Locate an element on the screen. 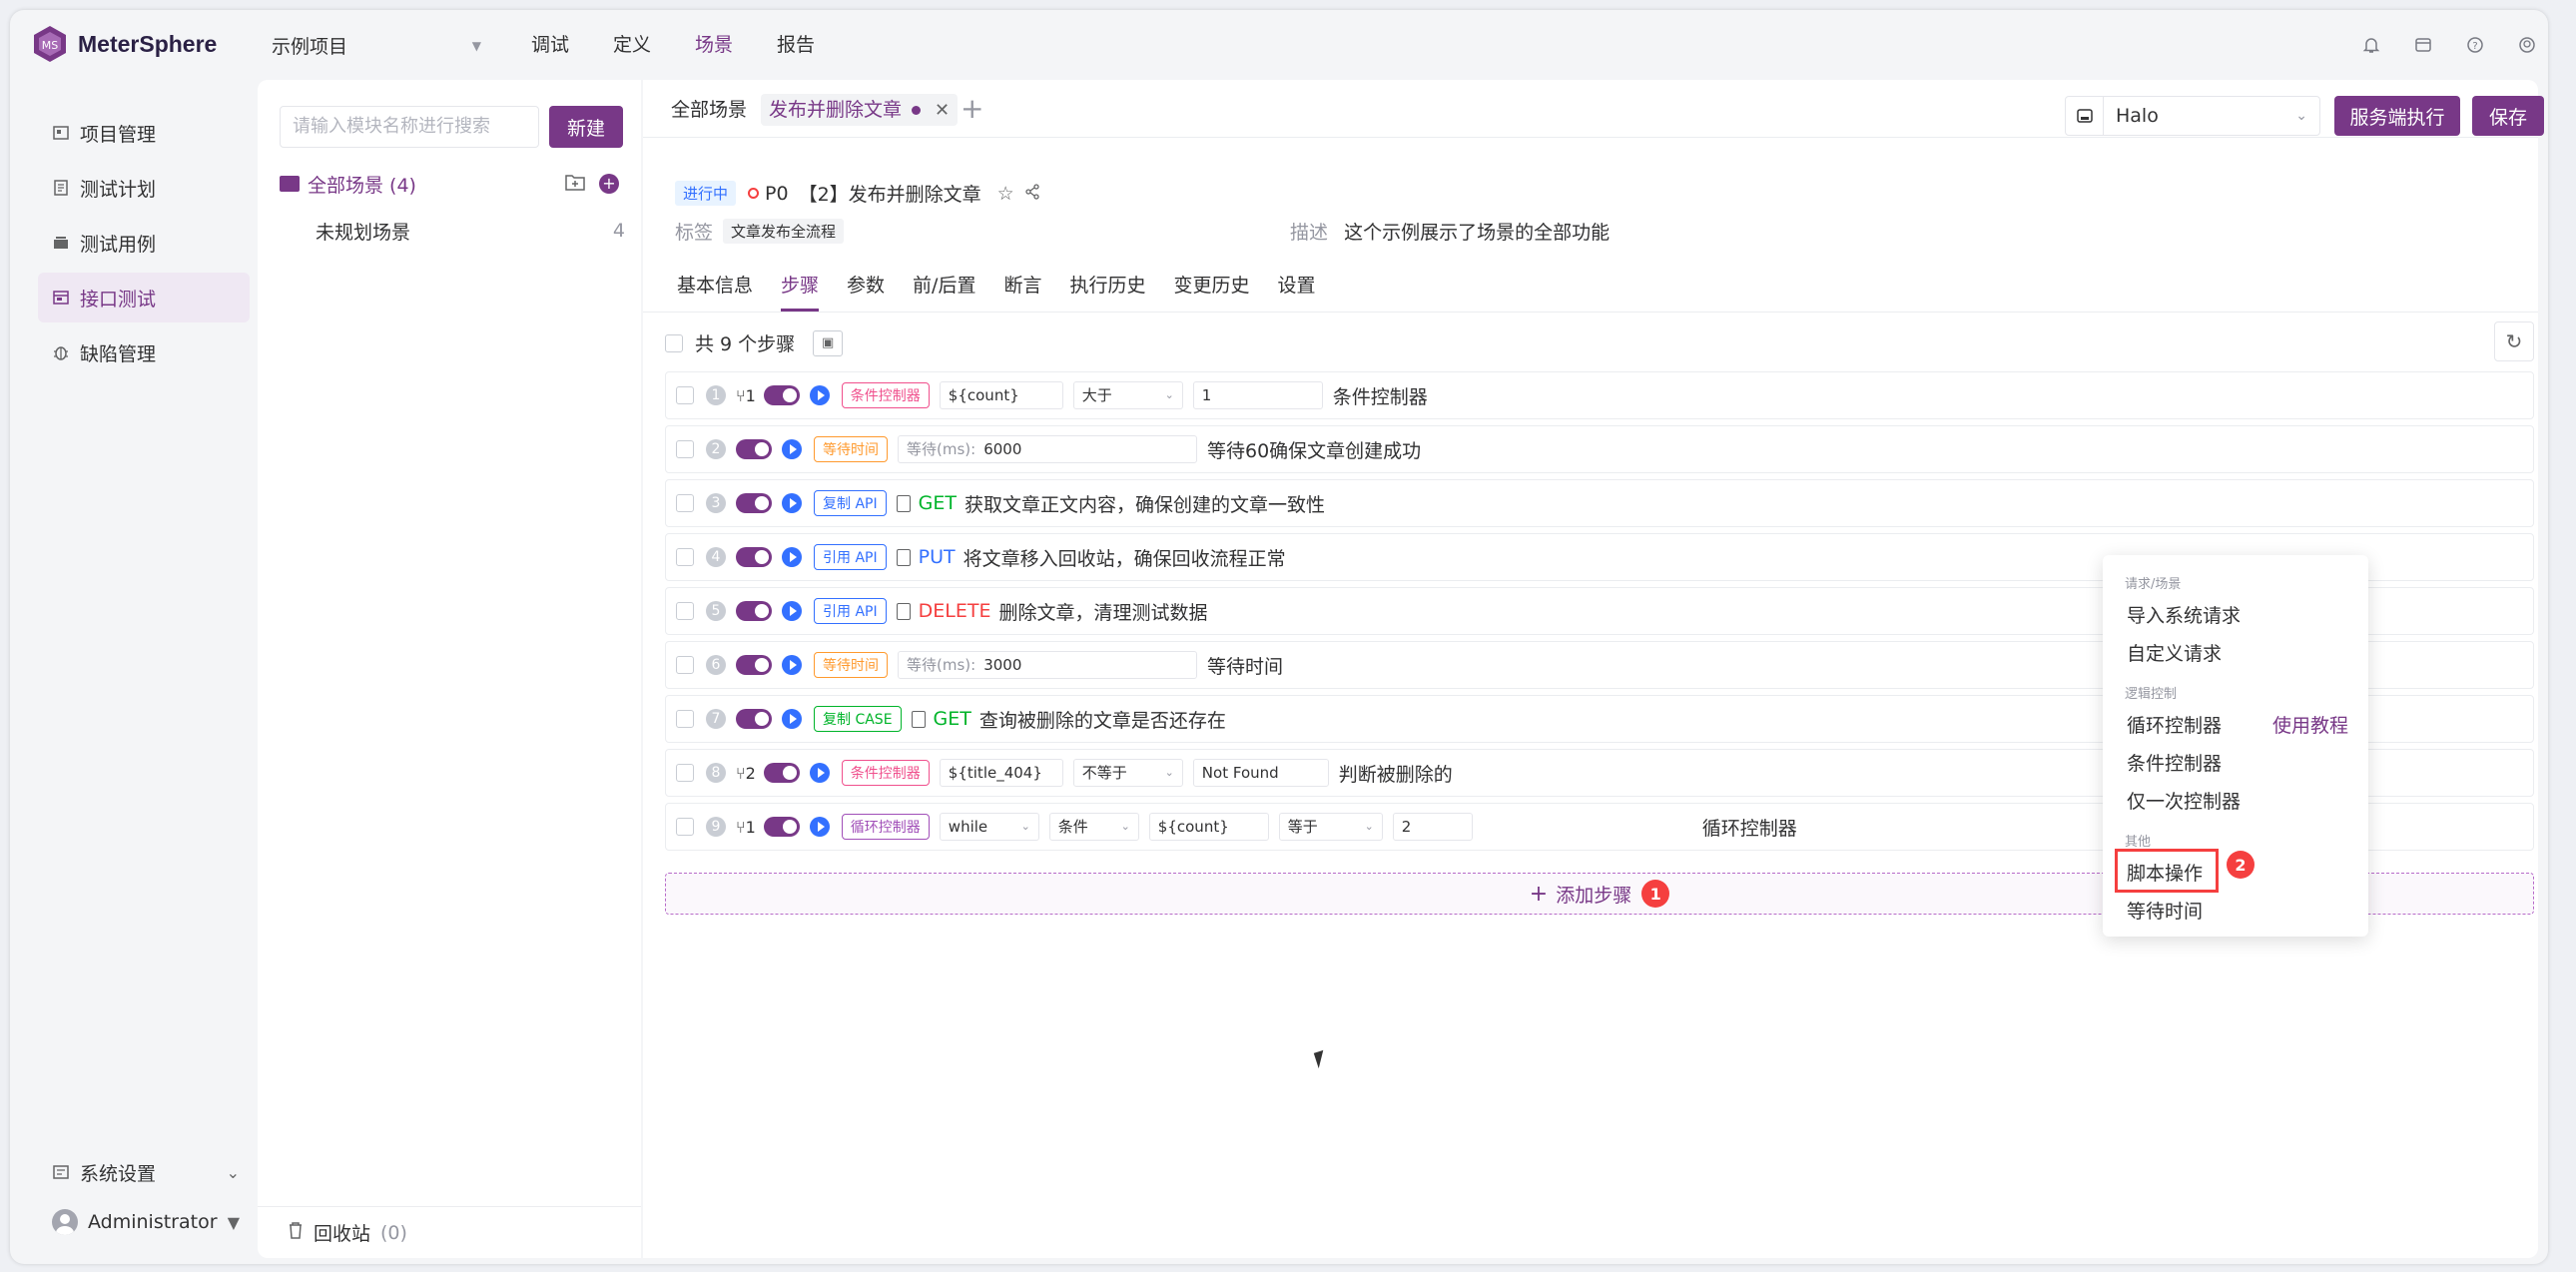  menu-item-wait-time: 等待时间 is located at coordinates (2165, 910).